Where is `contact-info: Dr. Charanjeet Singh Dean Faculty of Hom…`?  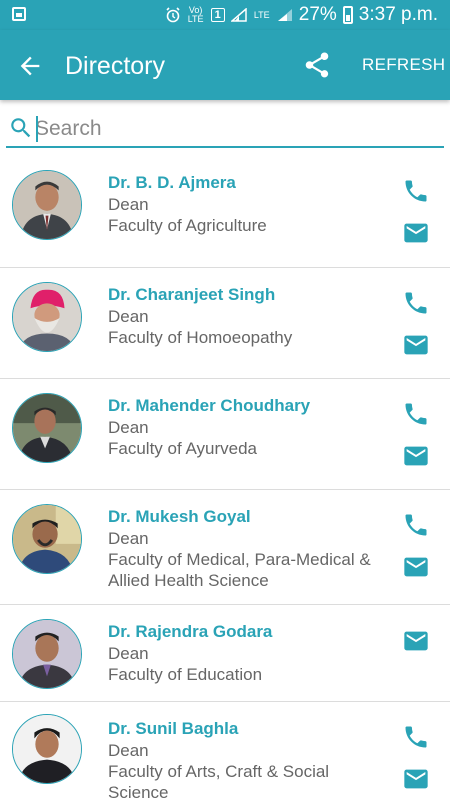 contact-info: Dr. Charanjeet Singh Dean Faculty of Hom… is located at coordinates (244, 316).